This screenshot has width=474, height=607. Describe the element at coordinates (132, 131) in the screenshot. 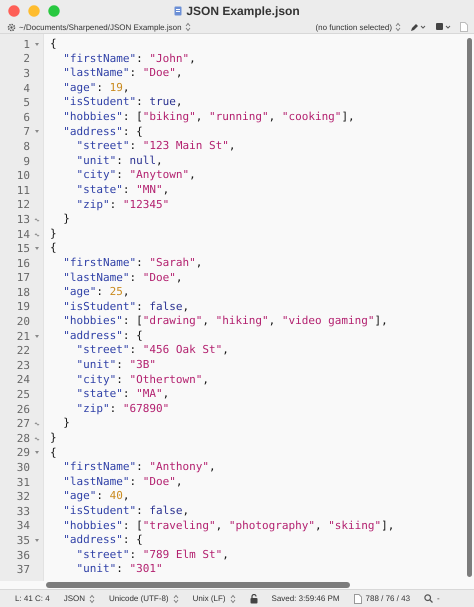

I see `punctuation: : {` at that location.